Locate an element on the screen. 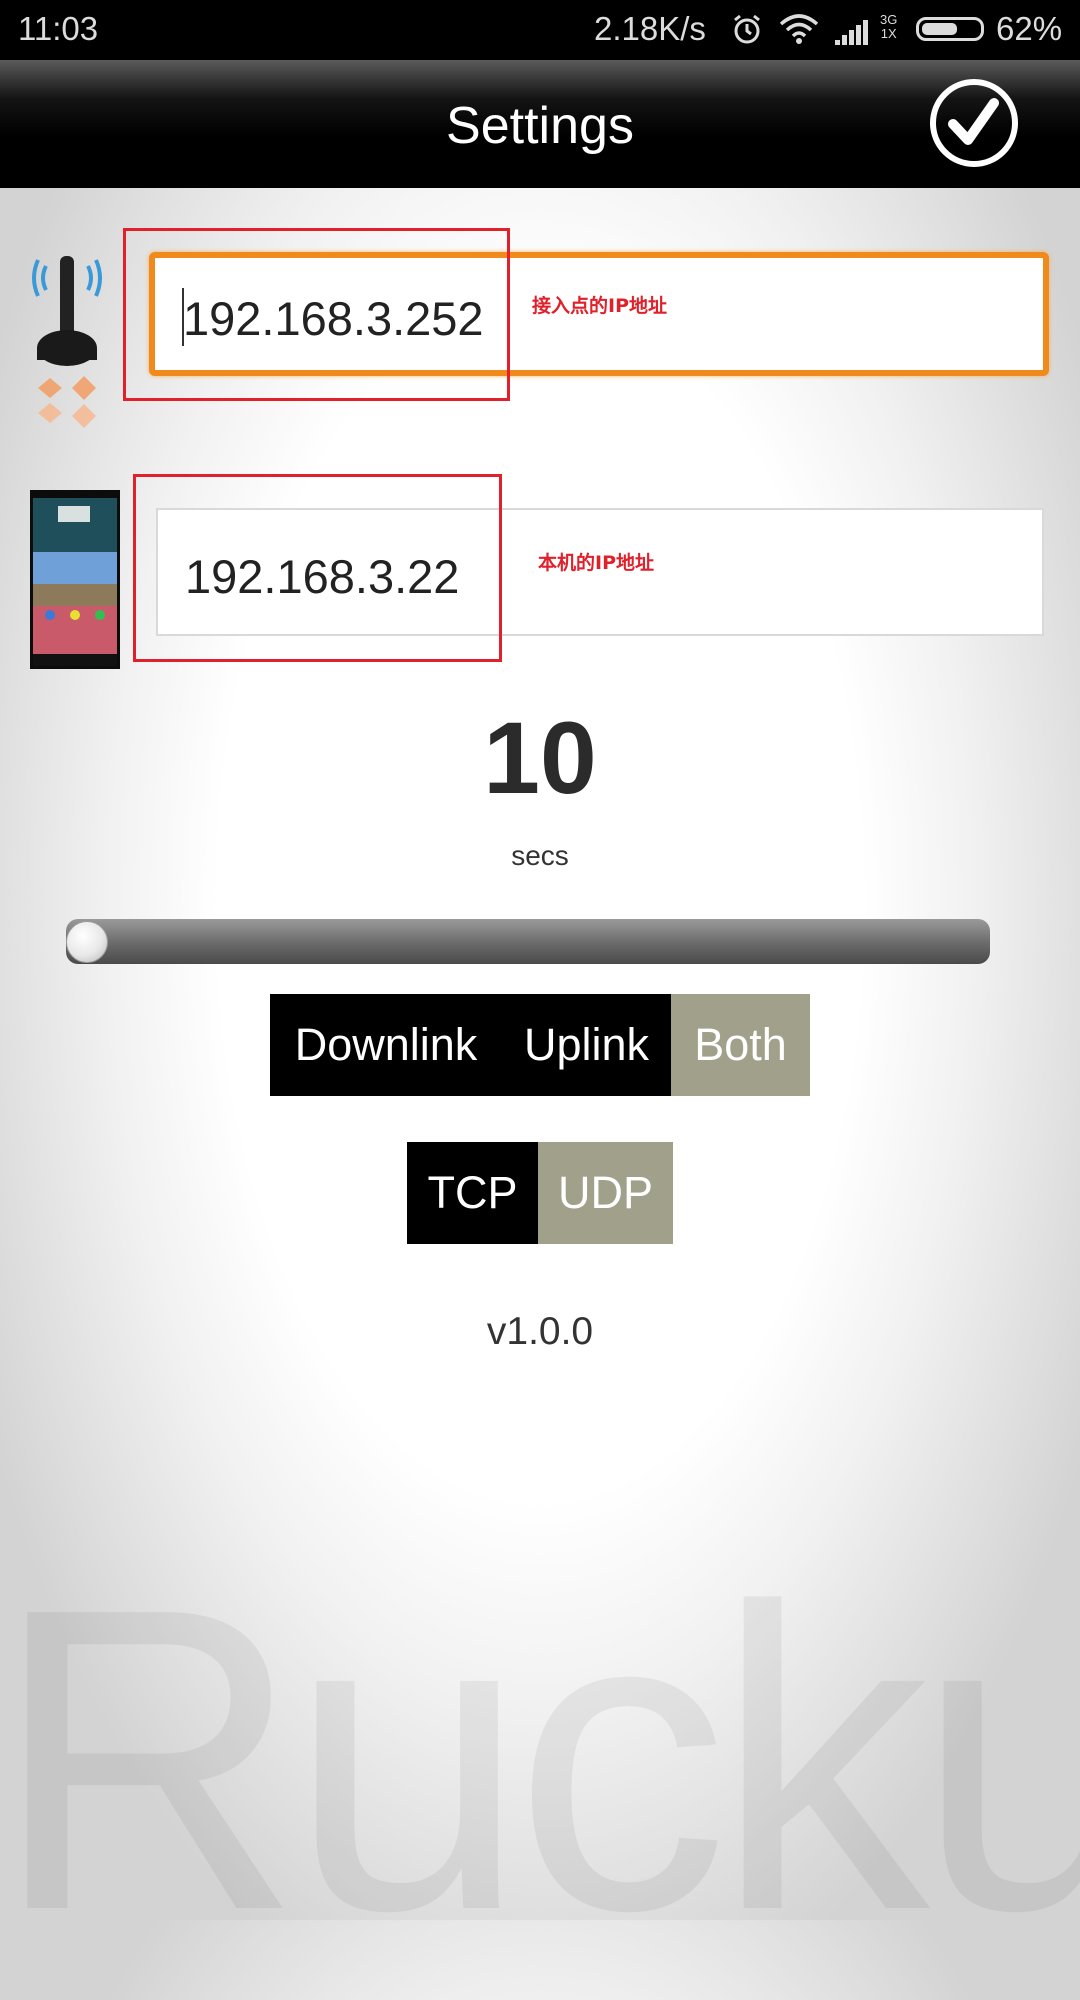  duration-value: 10 is located at coordinates (540, 758).